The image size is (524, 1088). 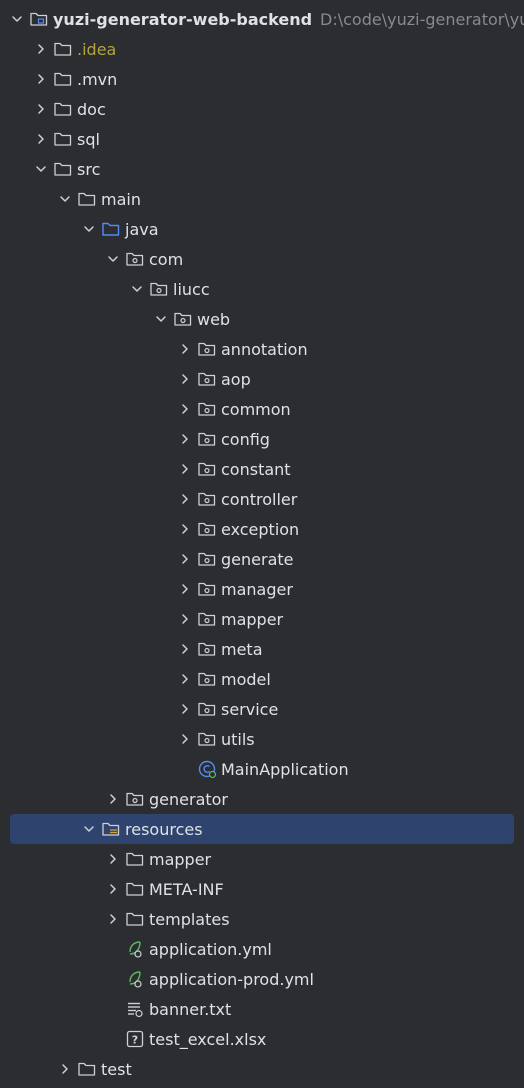 What do you see at coordinates (262, 889) in the screenshot?
I see `tree-item: META-INF` at bounding box center [262, 889].